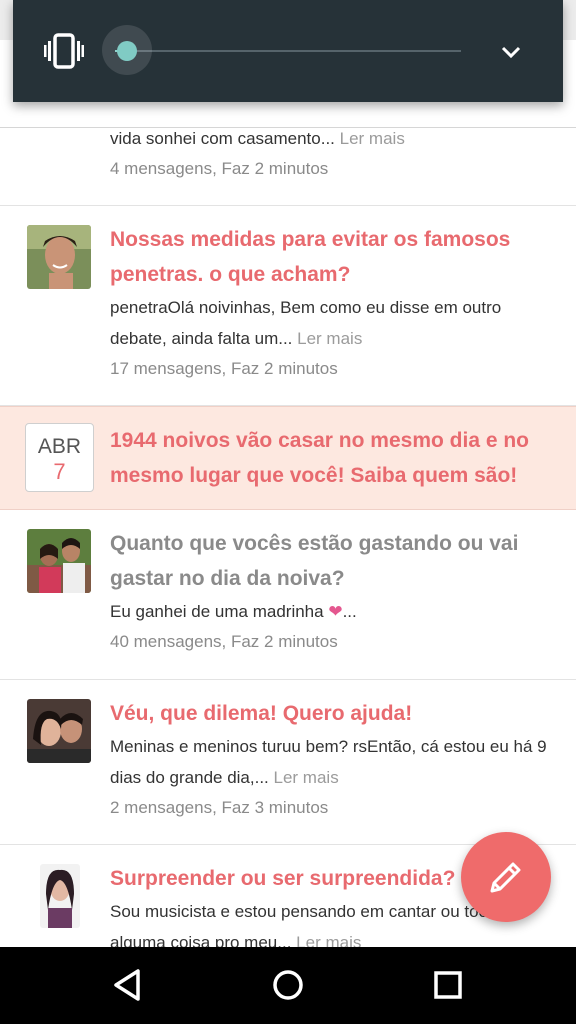 The width and height of the screenshot is (576, 1024). I want to click on event-date-badge: ABR 7, so click(59, 457).